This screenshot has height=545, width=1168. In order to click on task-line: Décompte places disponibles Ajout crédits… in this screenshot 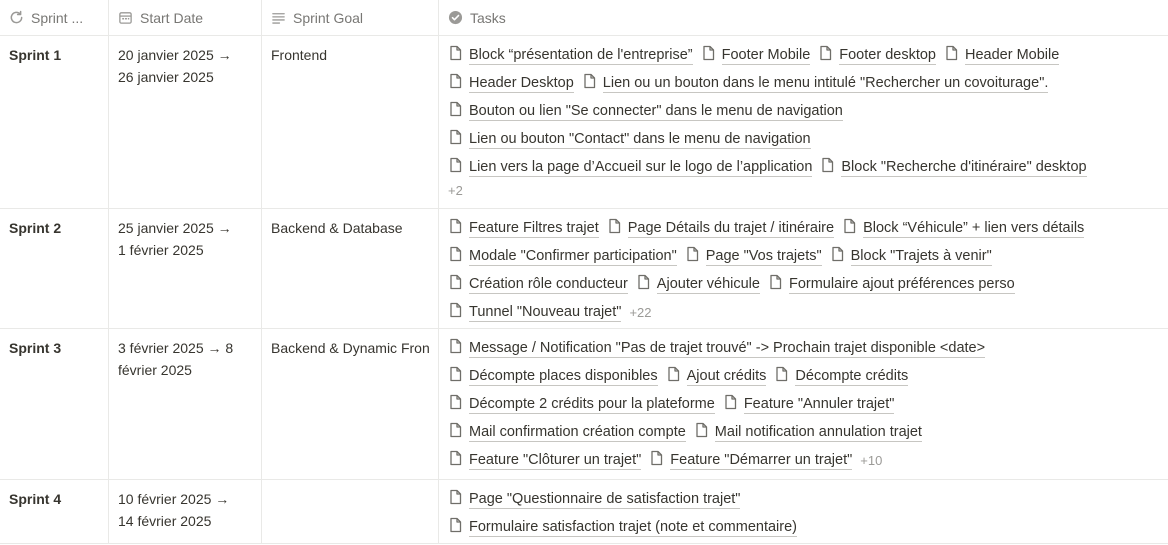, I will do `click(808, 377)`.